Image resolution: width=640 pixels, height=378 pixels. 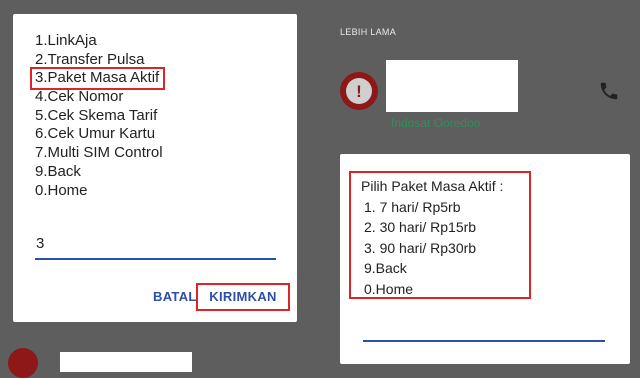 What do you see at coordinates (90, 59) in the screenshot?
I see `menu-item-transfer-pulsa: 2.Transfer Pulsa` at bounding box center [90, 59].